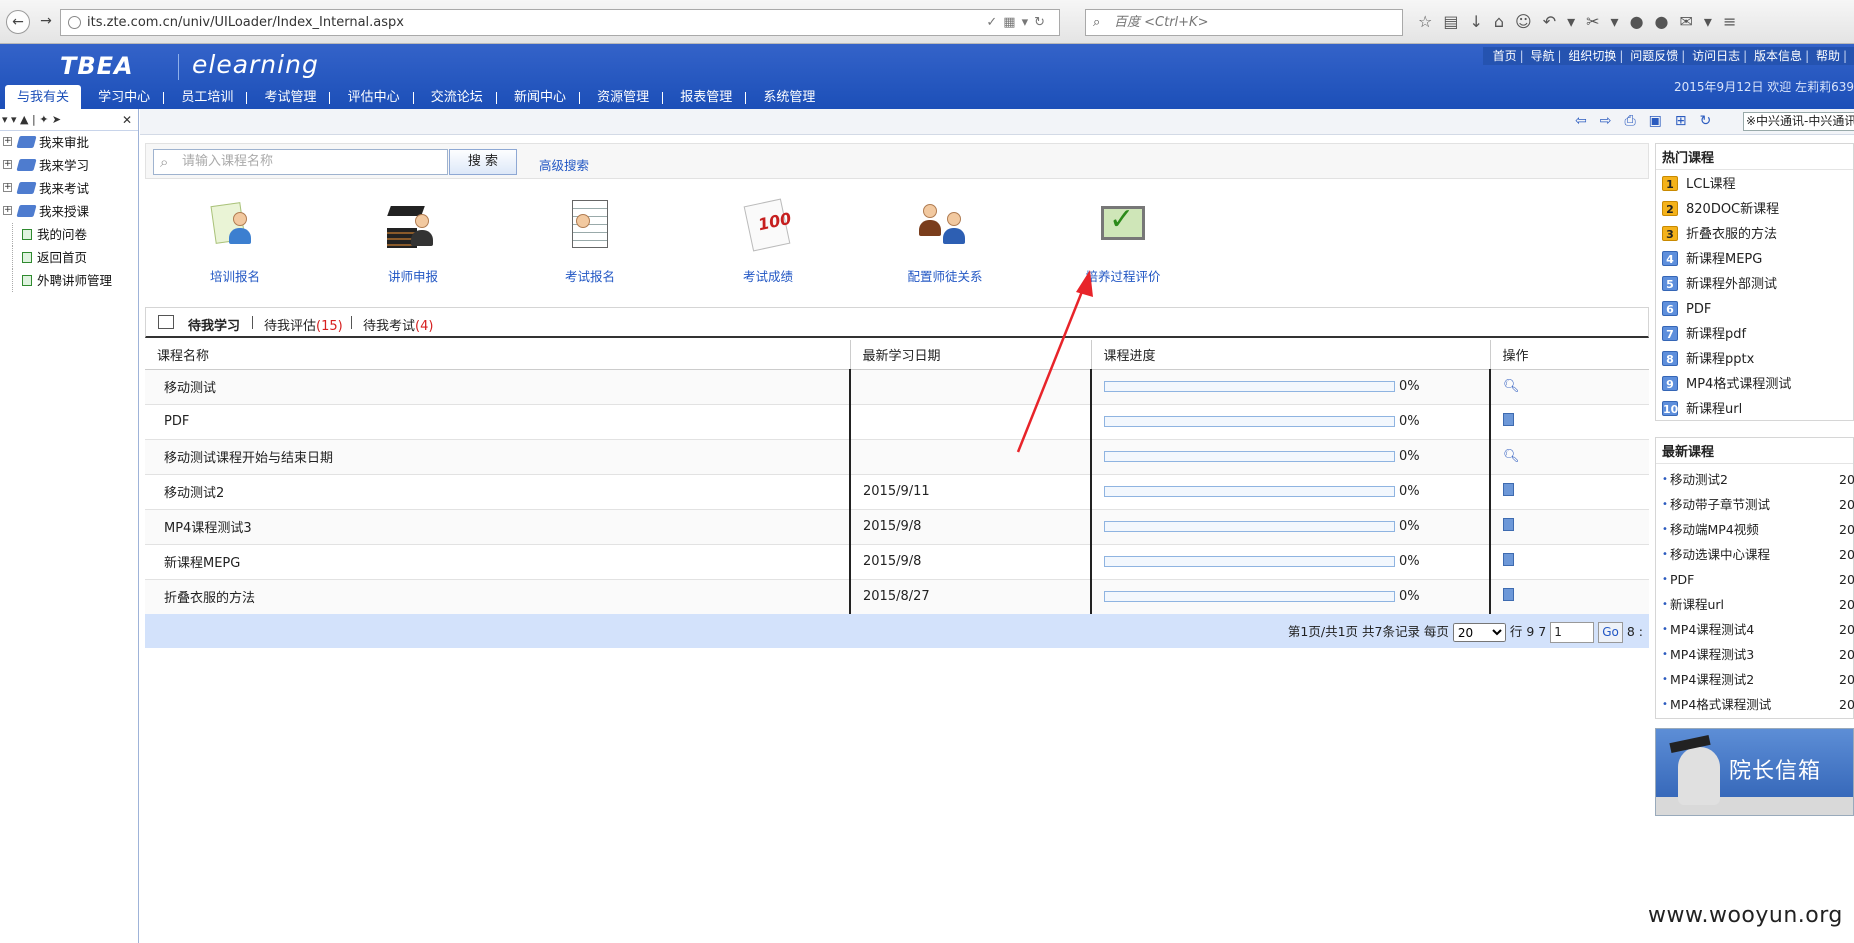 The width and height of the screenshot is (1854, 943). What do you see at coordinates (497, 597) in the screenshot?
I see `course-name: 折叠衣服的方法` at bounding box center [497, 597].